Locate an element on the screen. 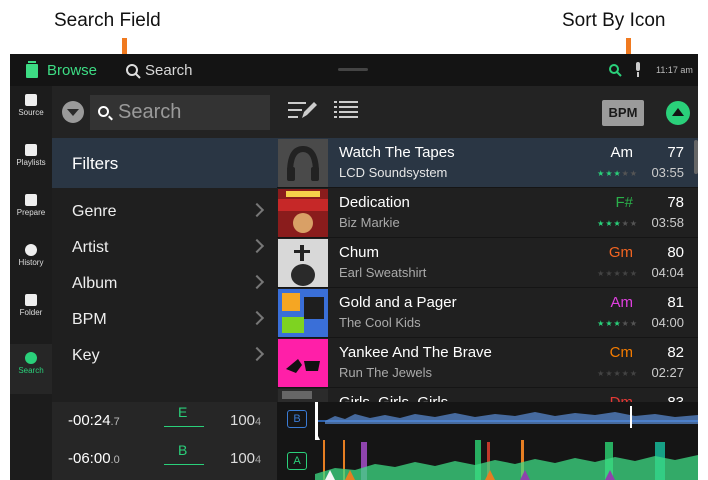 The width and height of the screenshot is (708, 480). track-row: Dedication Biz Markie F# ★★★★★ 78 03:58 is located at coordinates (487, 213).